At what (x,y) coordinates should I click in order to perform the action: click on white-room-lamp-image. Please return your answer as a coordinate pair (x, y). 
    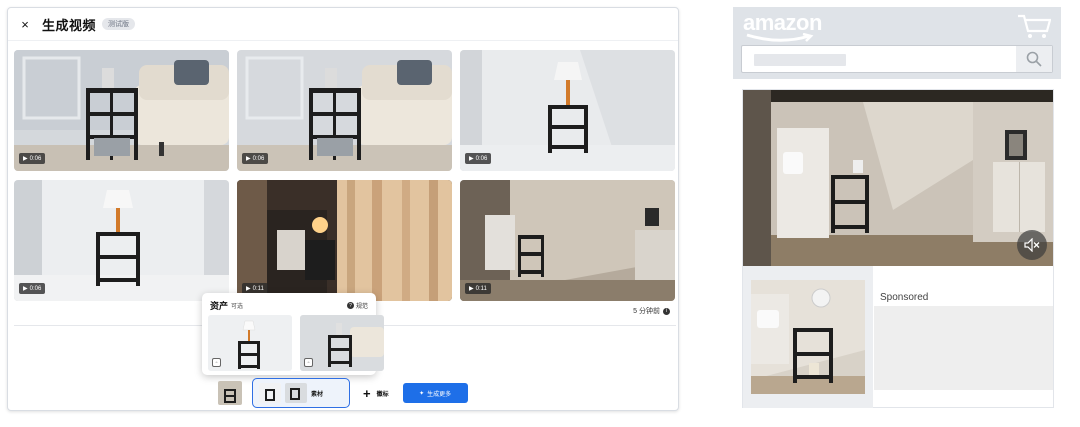
    Looking at the image, I should click on (121, 240).